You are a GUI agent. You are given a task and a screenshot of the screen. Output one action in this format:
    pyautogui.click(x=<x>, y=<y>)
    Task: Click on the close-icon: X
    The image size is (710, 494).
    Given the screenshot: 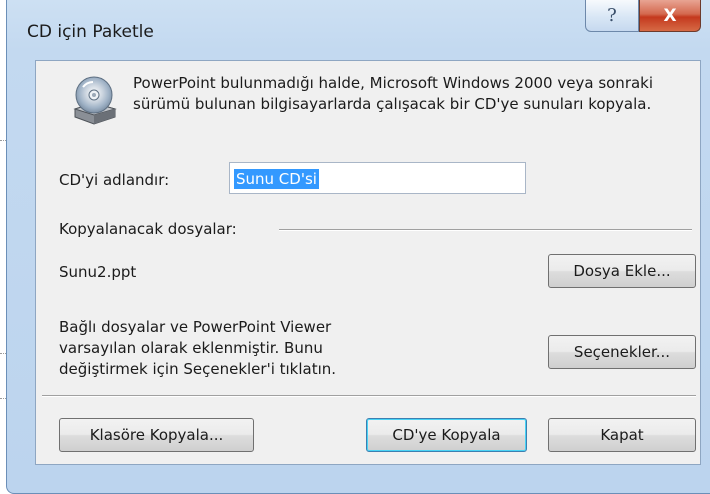 What is the action you would take?
    pyautogui.click(x=670, y=15)
    